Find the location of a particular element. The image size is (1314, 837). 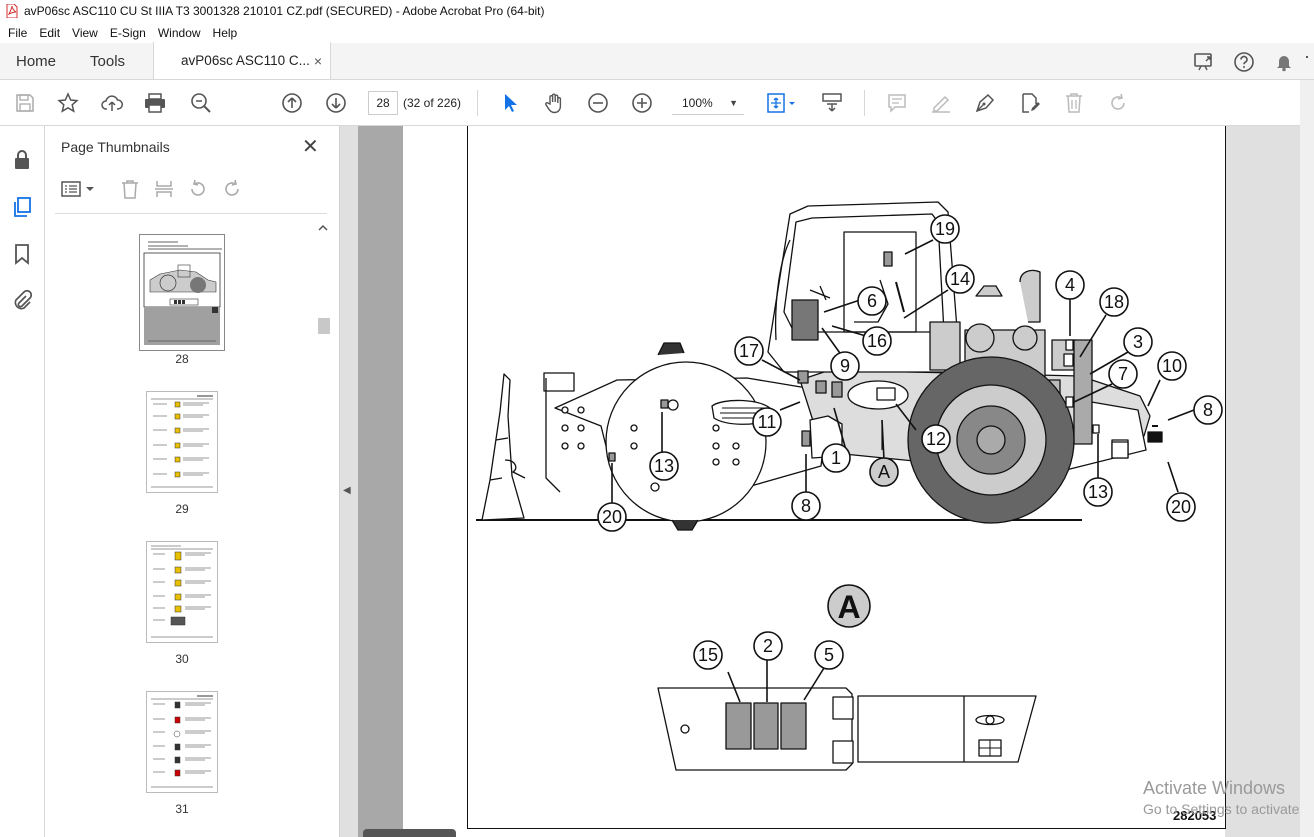

callout-20-rear: 20 is located at coordinates (1181, 507).